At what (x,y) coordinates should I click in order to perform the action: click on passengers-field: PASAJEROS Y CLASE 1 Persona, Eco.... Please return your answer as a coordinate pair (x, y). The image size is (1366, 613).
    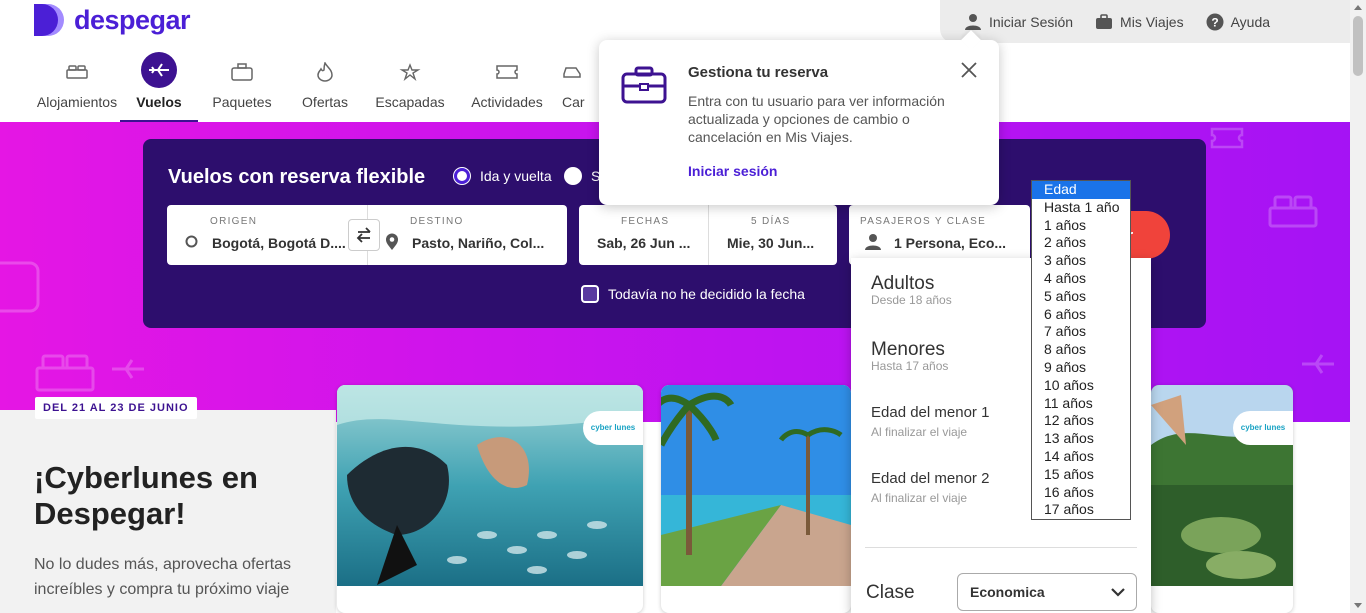
    Looking at the image, I should click on (939, 235).